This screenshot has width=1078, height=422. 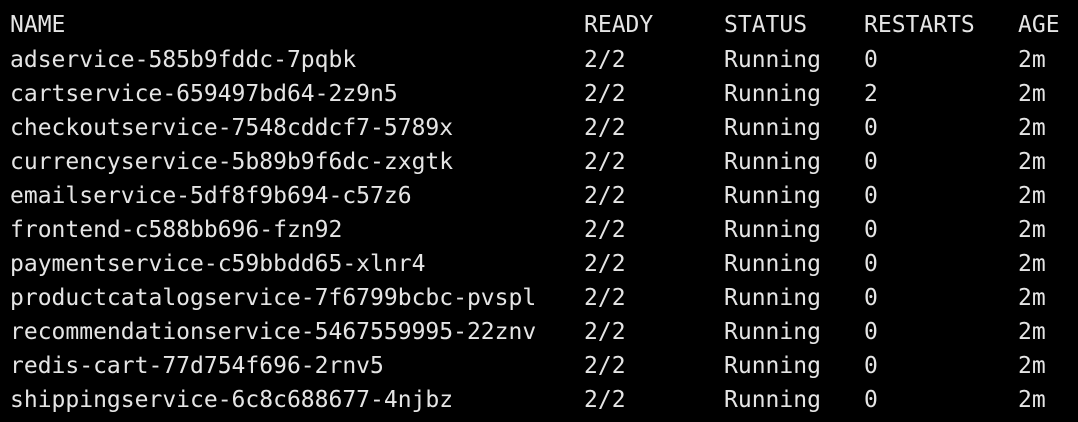 What do you see at coordinates (197, 366) in the screenshot?
I see `pod-name: redis-cart-77d754f696-2rnv5` at bounding box center [197, 366].